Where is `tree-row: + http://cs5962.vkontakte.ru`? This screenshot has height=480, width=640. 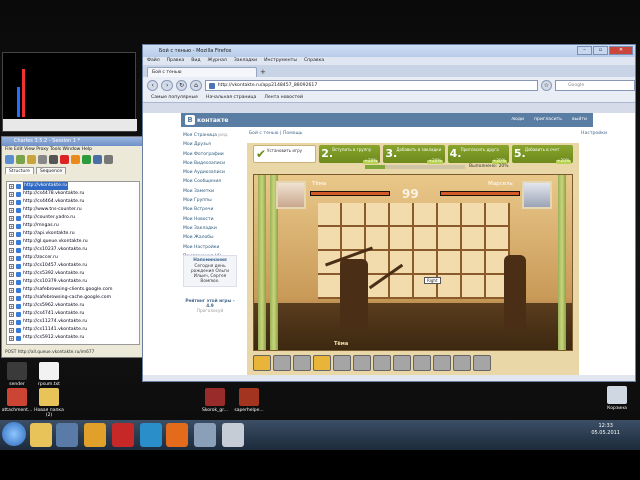
tree-row: + http://cs5962.vkontakte.ru is located at coordinates (73, 306).